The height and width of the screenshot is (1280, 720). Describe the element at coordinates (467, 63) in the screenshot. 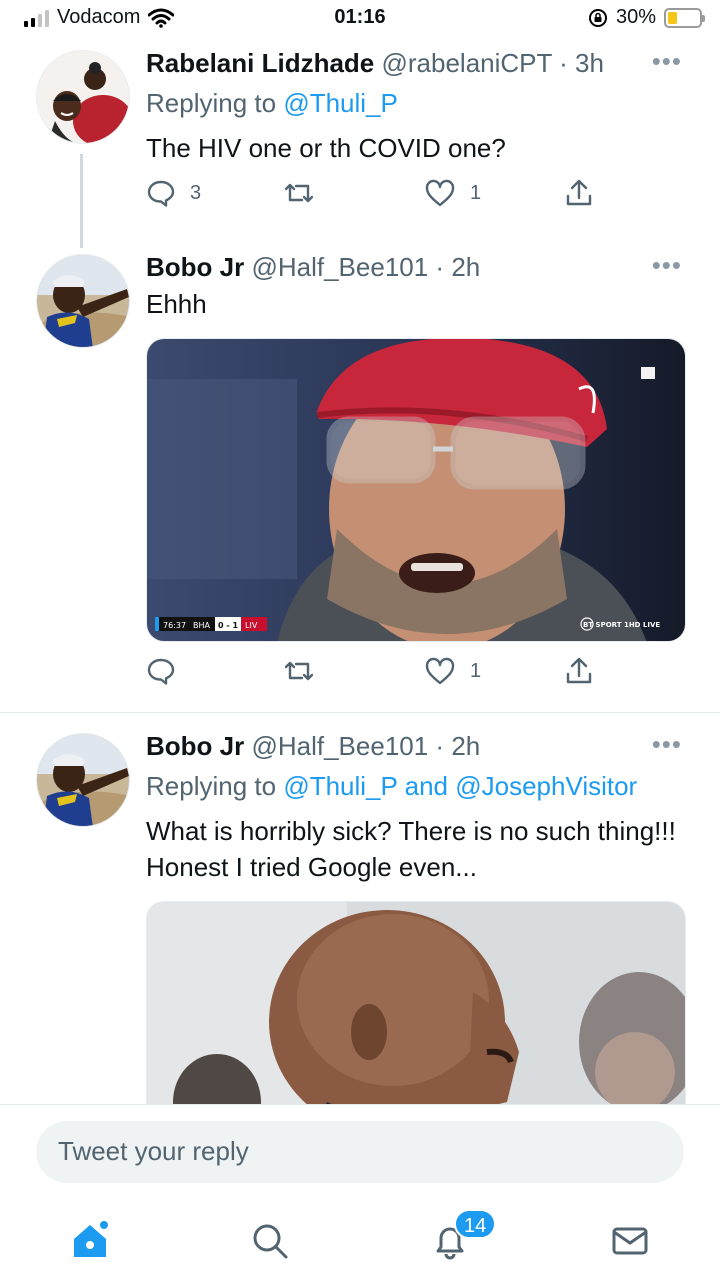

I see `author-handle: @rabelaniCPT` at that location.